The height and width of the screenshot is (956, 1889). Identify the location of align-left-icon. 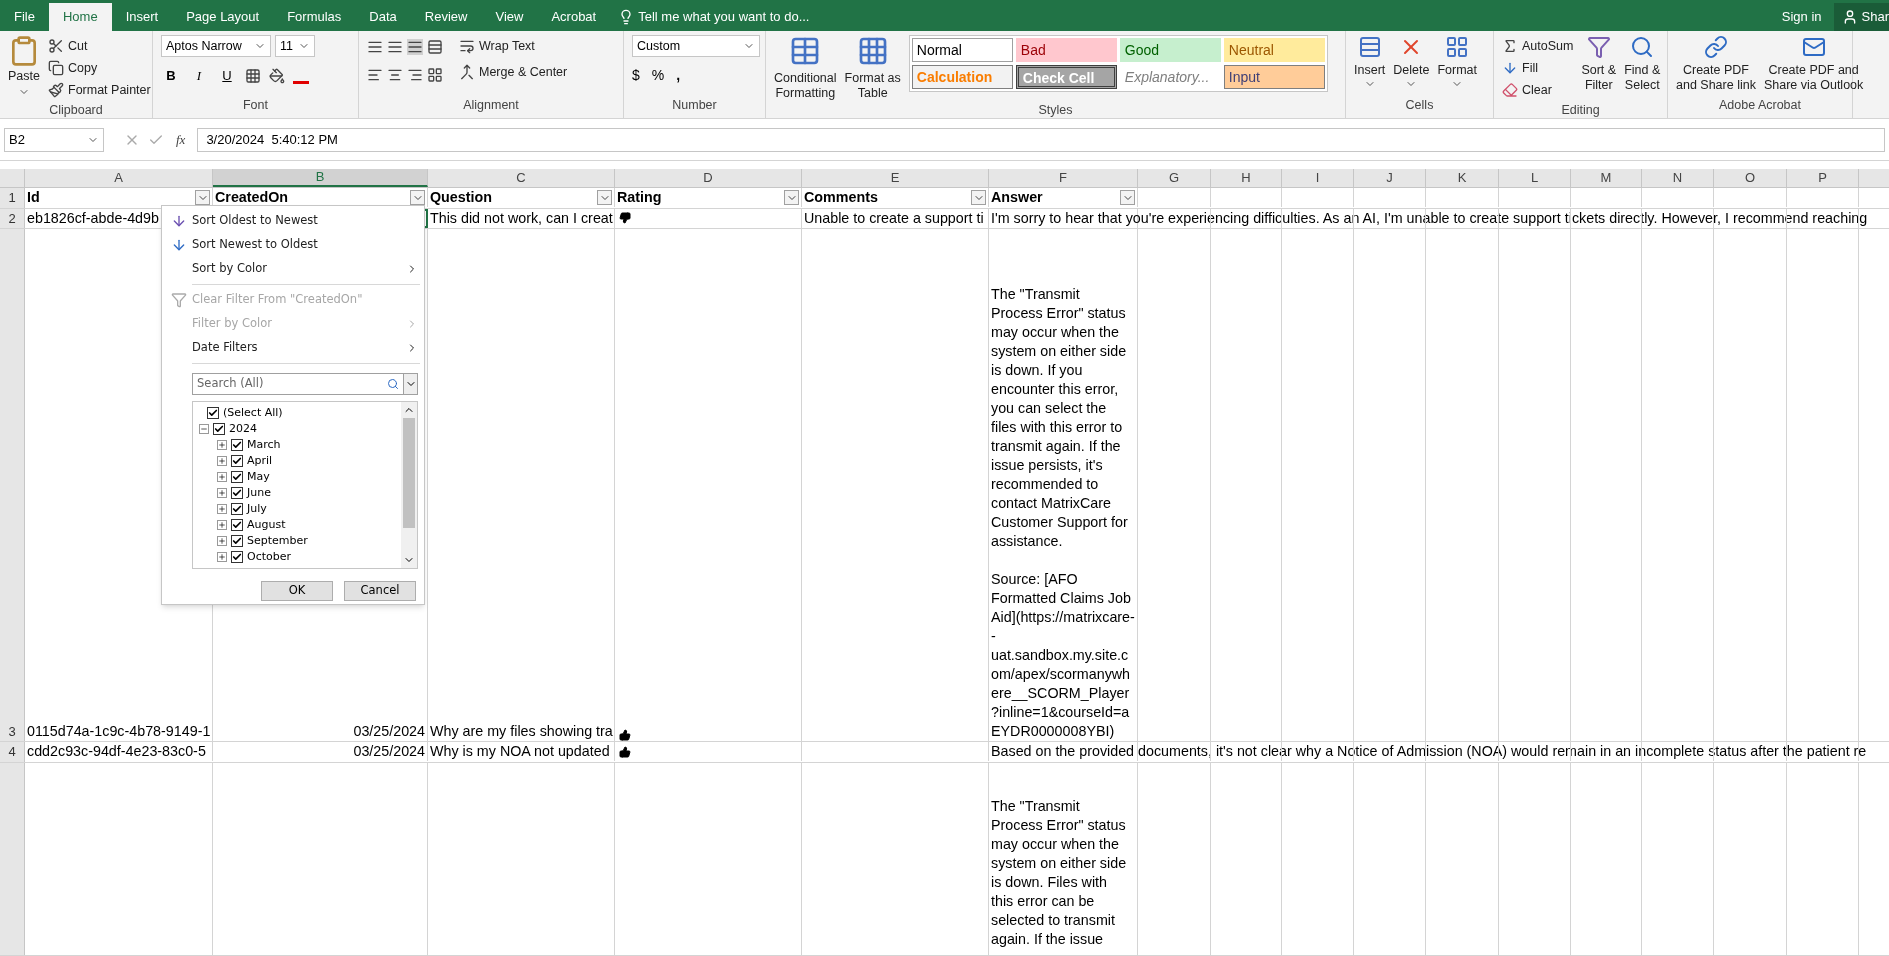
(375, 75).